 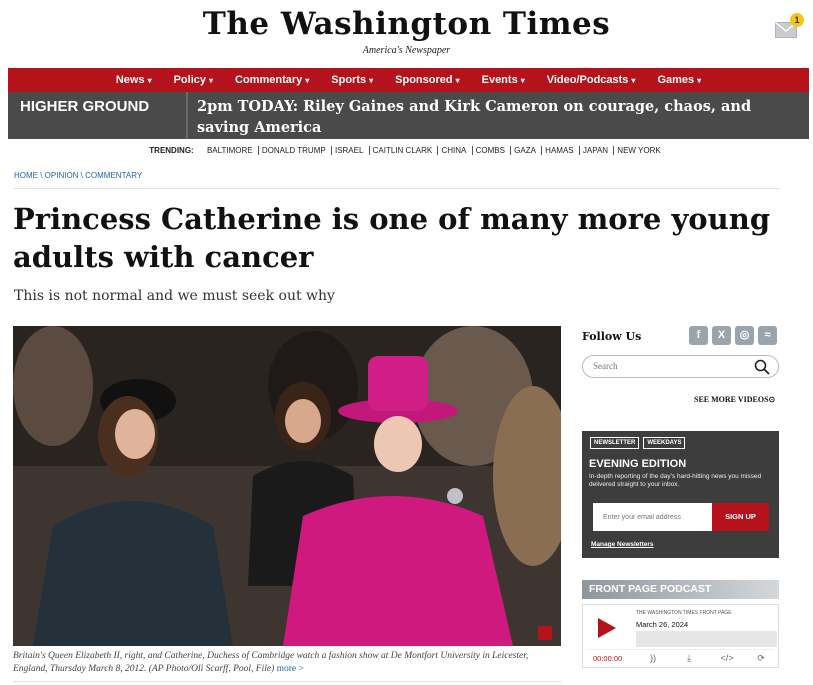 What do you see at coordinates (698, 335) in the screenshot?
I see `facebook-icon: f` at bounding box center [698, 335].